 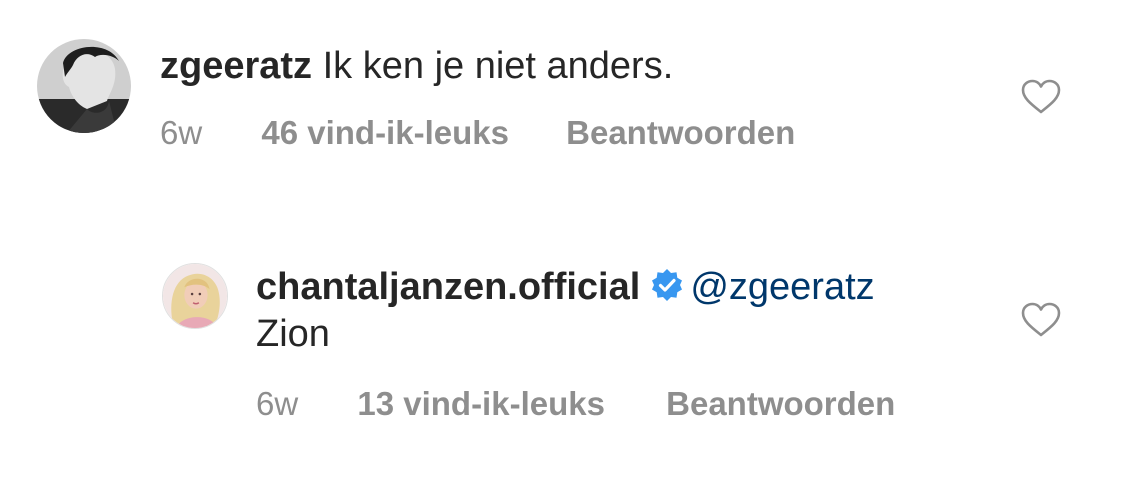 What do you see at coordinates (498, 66) in the screenshot?
I see `comment-text: Ik ken je niet anders.` at bounding box center [498, 66].